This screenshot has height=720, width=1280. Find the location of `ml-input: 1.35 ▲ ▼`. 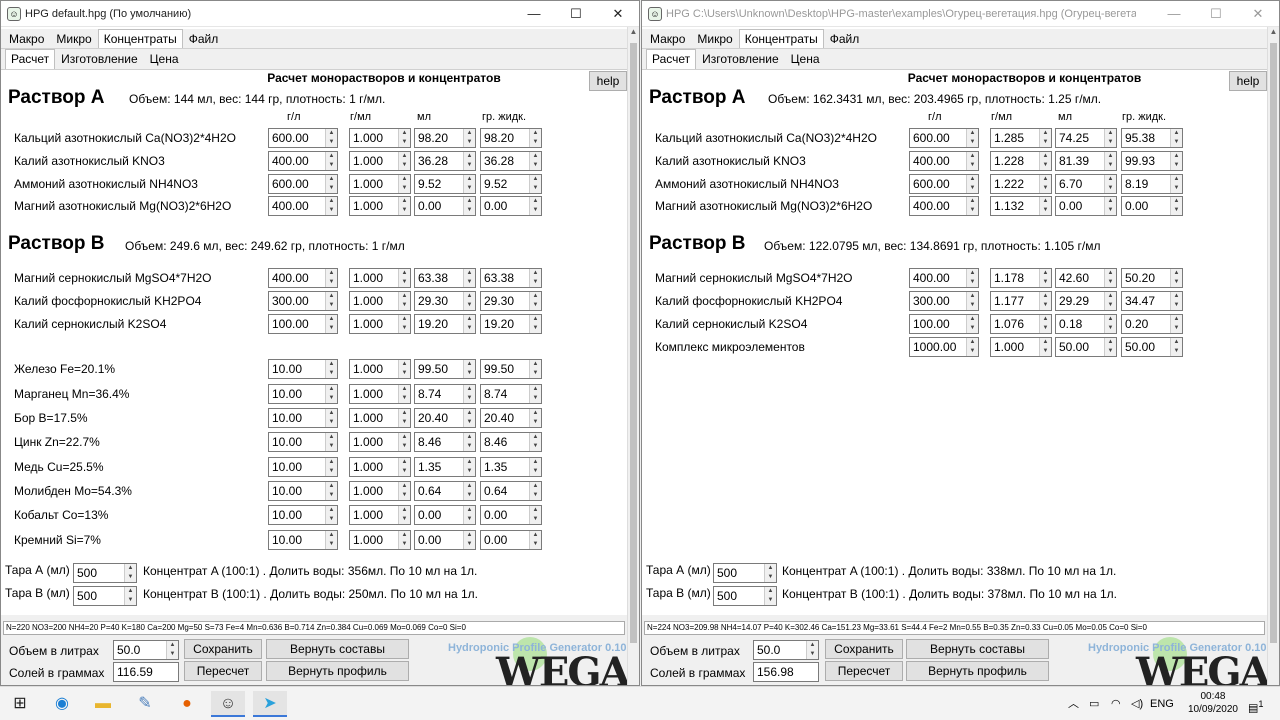

ml-input: 1.35 ▲ ▼ is located at coordinates (445, 467).